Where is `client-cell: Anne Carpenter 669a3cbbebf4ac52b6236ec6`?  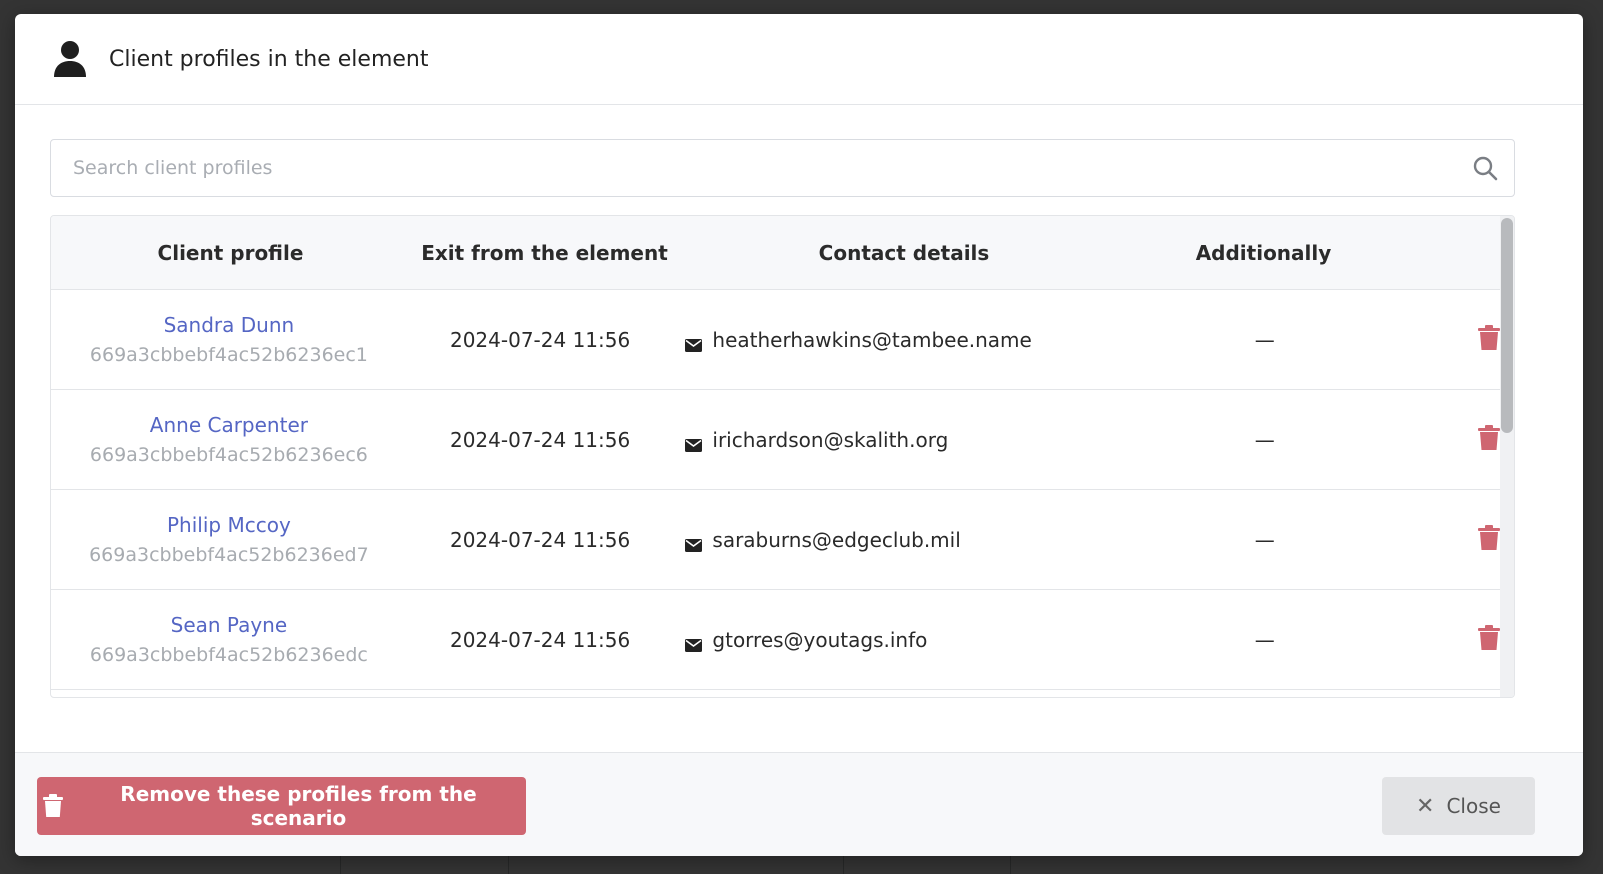
client-cell: Anne Carpenter 669a3cbbebf4ac52b6236ec6 is located at coordinates (229, 440).